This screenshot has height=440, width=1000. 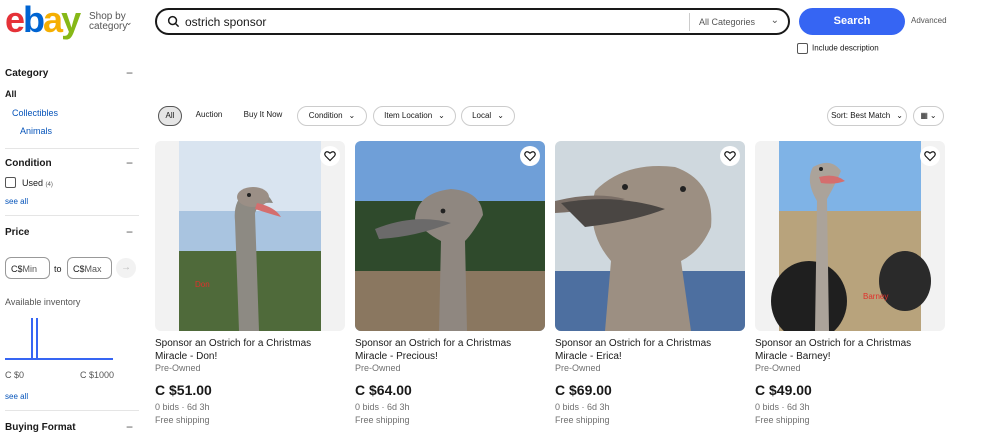 What do you see at coordinates (43, 302) in the screenshot?
I see `available-inventory-label: Available inventory` at bounding box center [43, 302].